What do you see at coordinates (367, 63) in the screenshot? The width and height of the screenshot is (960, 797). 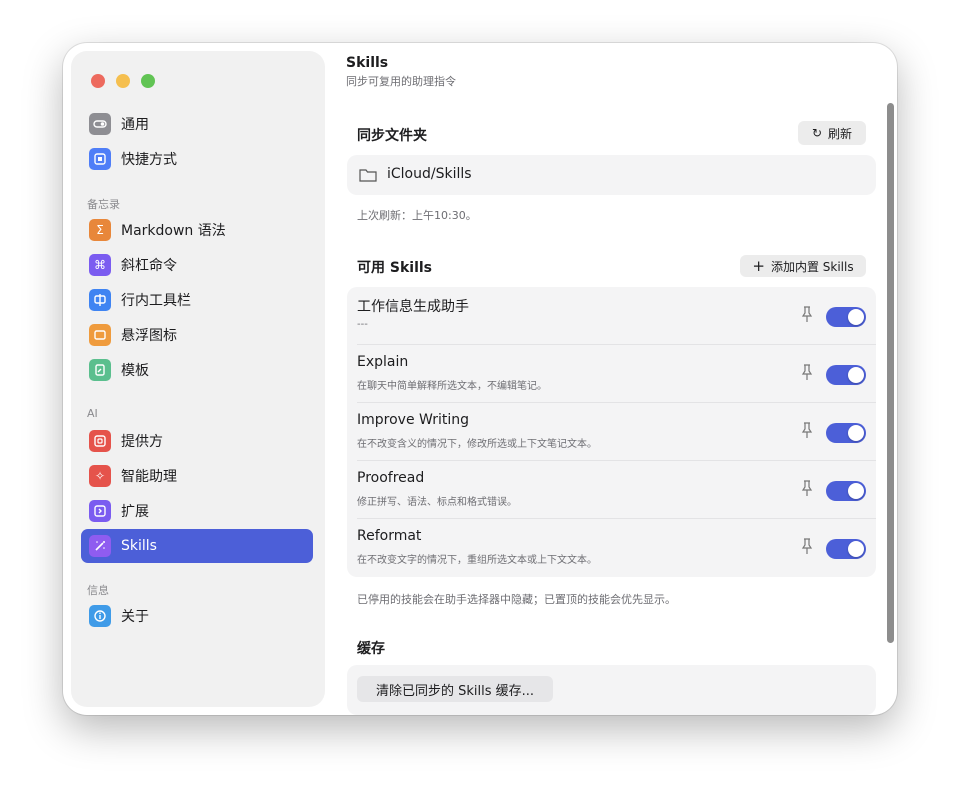 I see `page-title: Skills` at bounding box center [367, 63].